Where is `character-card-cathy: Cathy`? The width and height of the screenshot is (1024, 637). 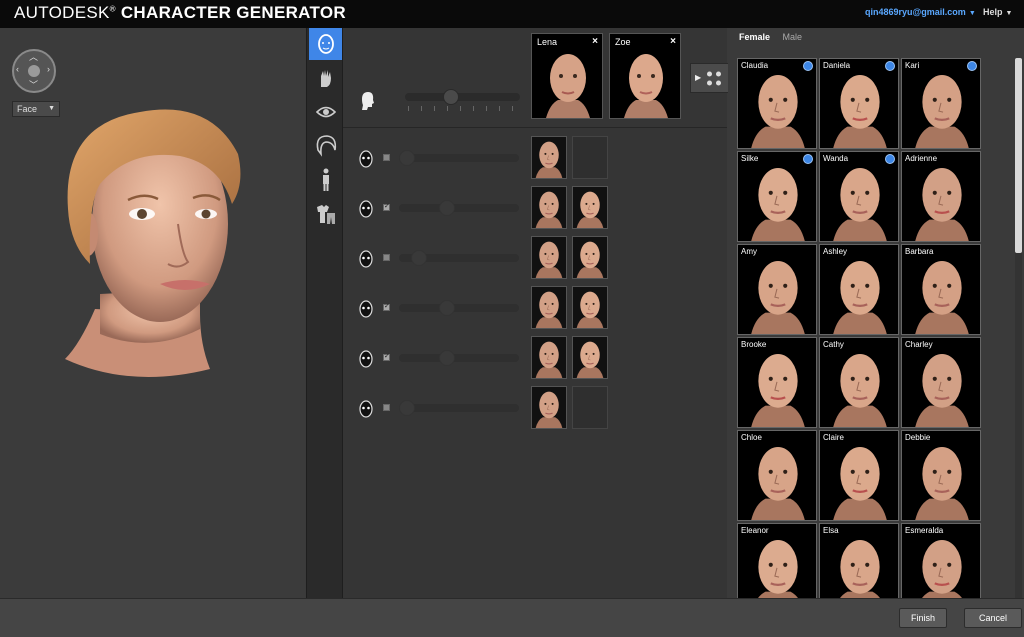 character-card-cathy: Cathy is located at coordinates (859, 382).